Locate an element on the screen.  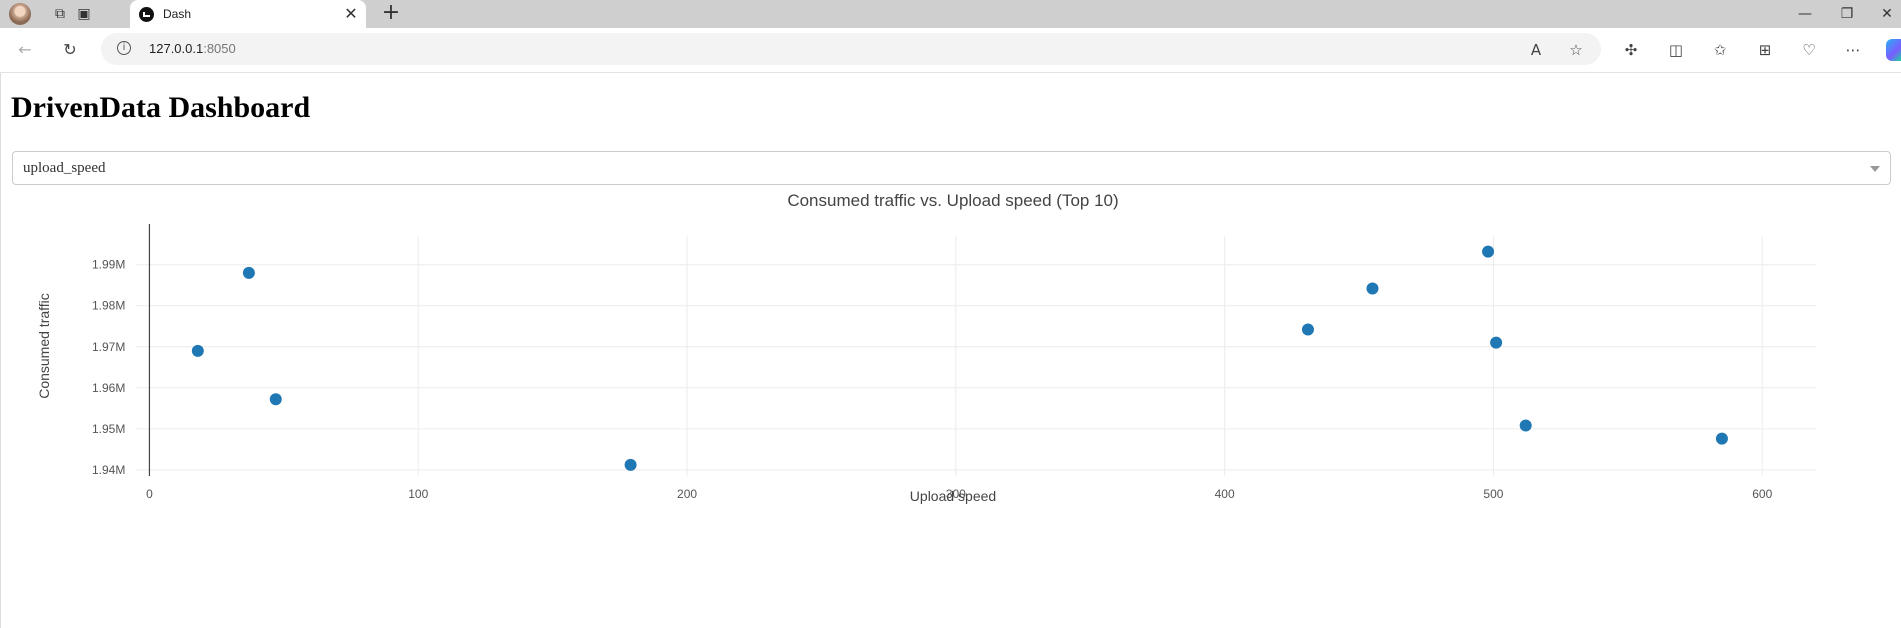
reload-icon: ↻ is located at coordinates (70, 50).